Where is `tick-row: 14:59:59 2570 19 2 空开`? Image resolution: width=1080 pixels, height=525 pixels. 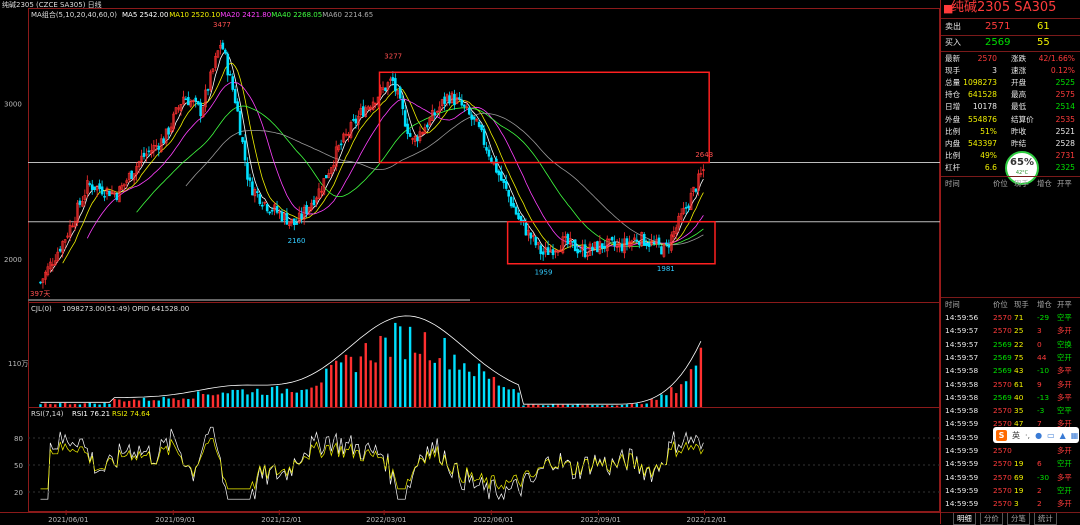 tick-row: 14:59:59 2570 19 2 空开 is located at coordinates (1010, 491).